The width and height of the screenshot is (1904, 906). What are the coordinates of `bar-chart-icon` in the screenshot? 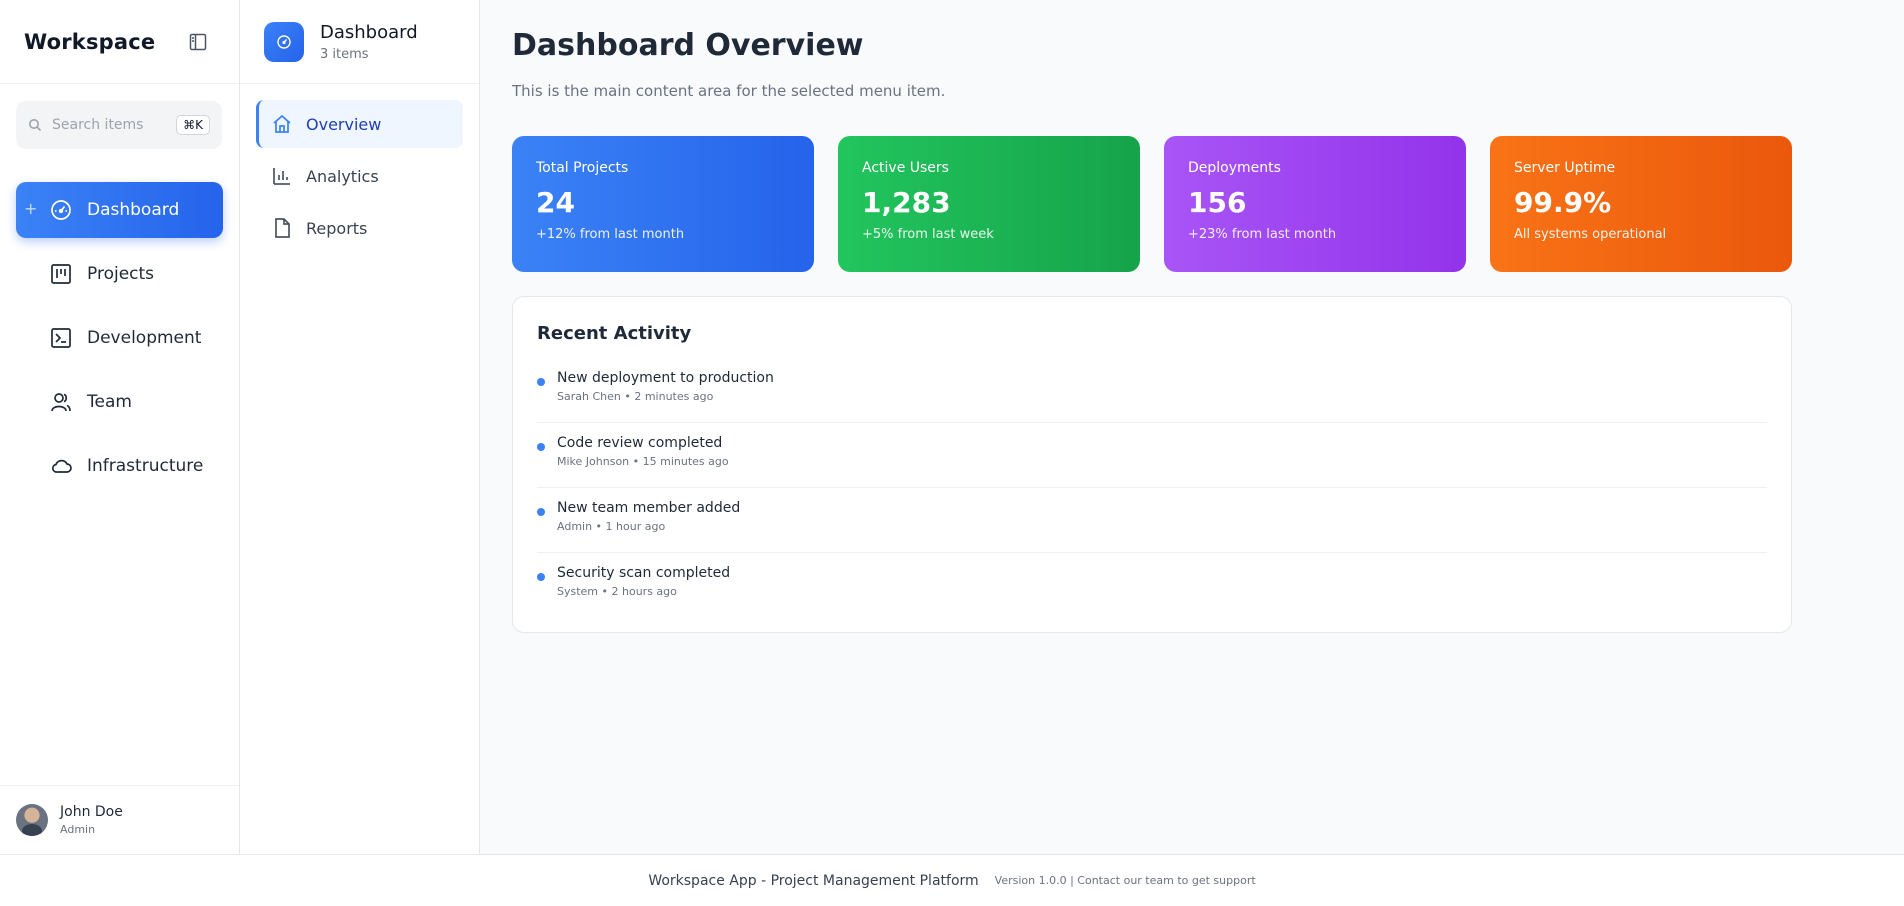 It's located at (282, 176).